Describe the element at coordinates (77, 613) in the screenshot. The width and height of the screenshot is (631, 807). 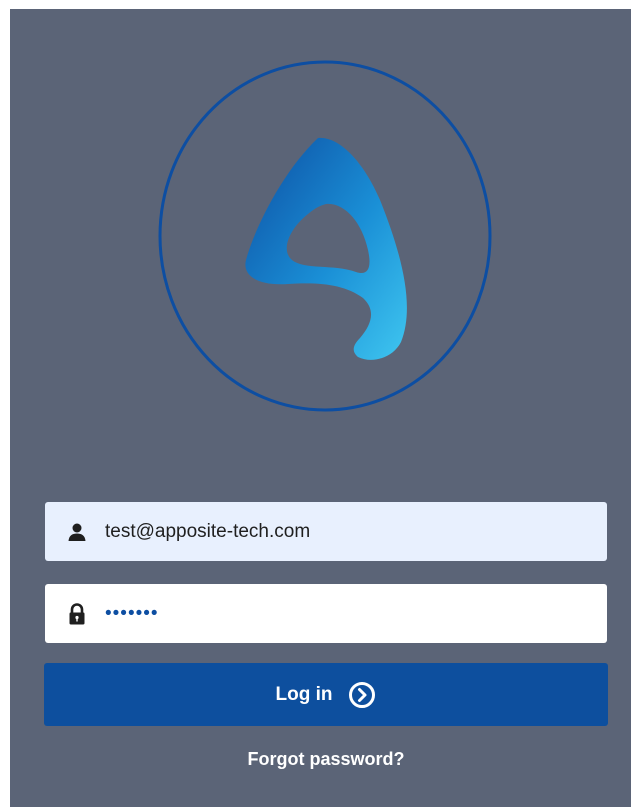
I see `lock-icon` at that location.